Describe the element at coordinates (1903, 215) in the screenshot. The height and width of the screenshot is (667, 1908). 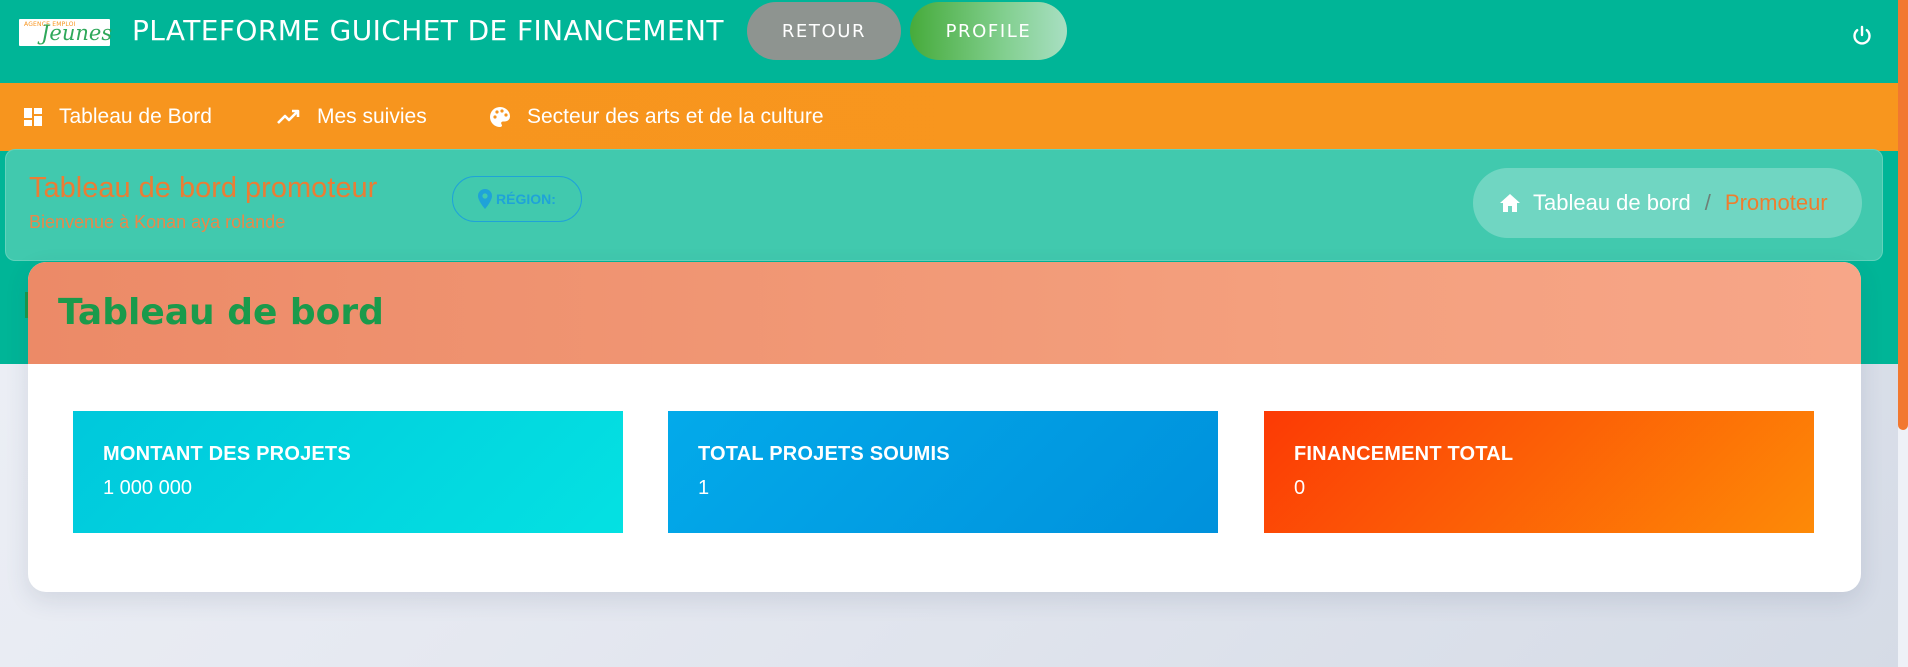
I see `scrollbar-thumb` at that location.